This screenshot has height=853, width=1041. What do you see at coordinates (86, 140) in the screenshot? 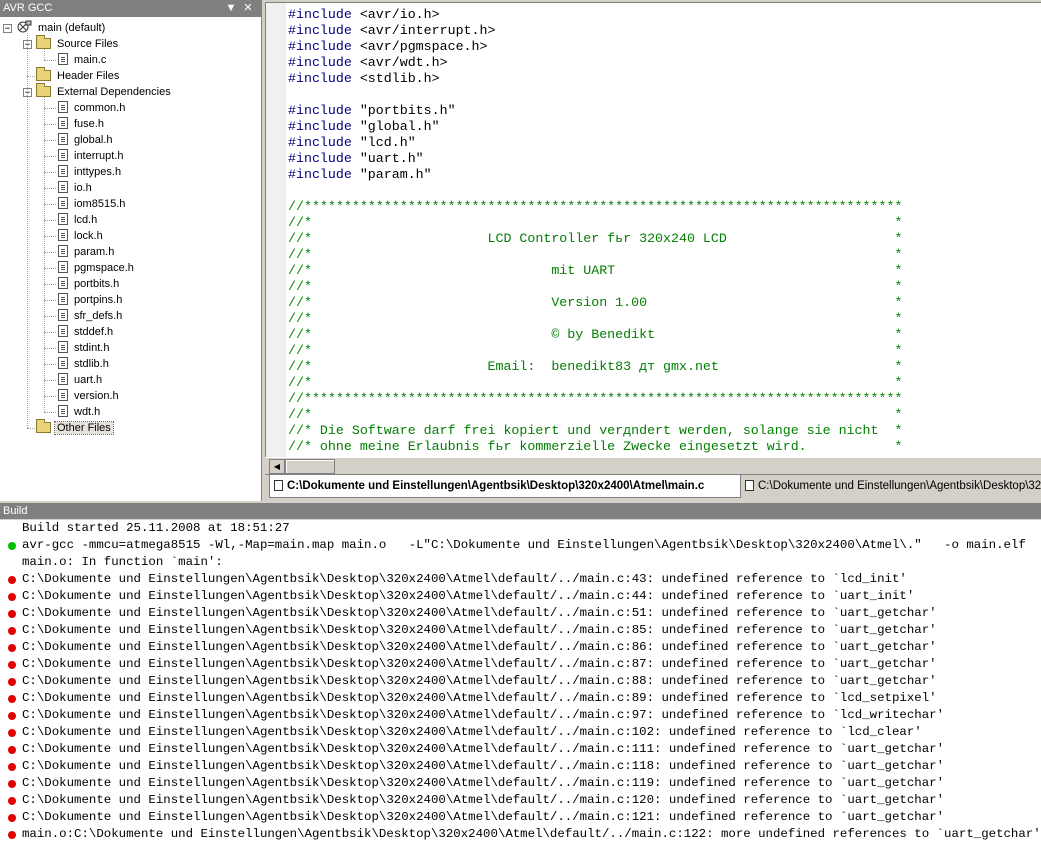
I see `tree-node-file: global.h` at bounding box center [86, 140].